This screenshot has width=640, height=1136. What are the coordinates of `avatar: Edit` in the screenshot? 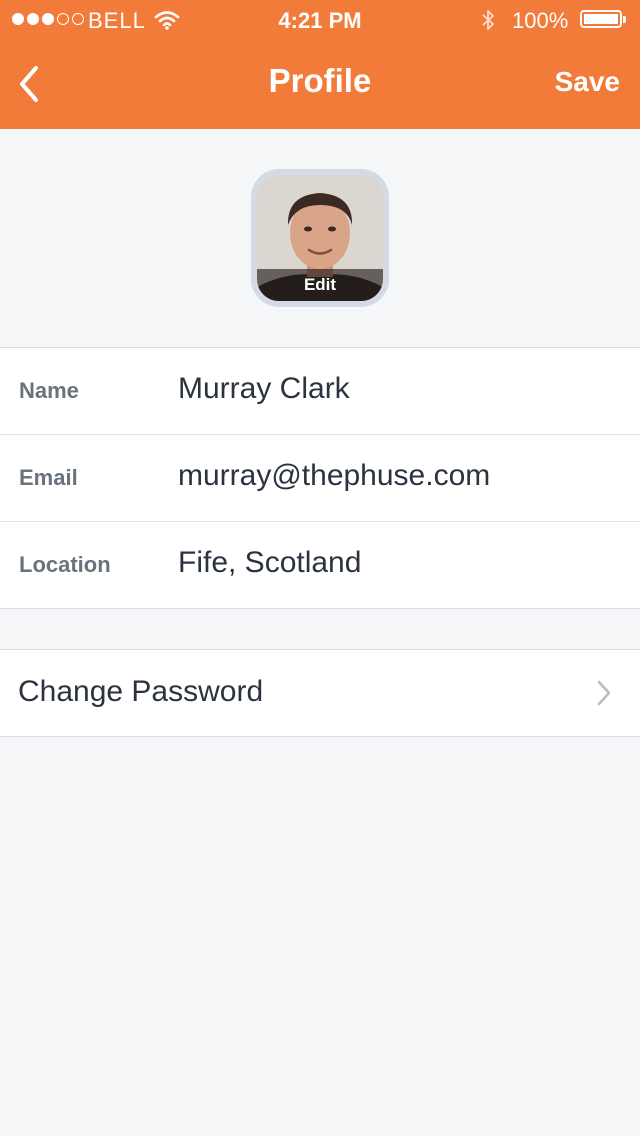 It's located at (320, 238).